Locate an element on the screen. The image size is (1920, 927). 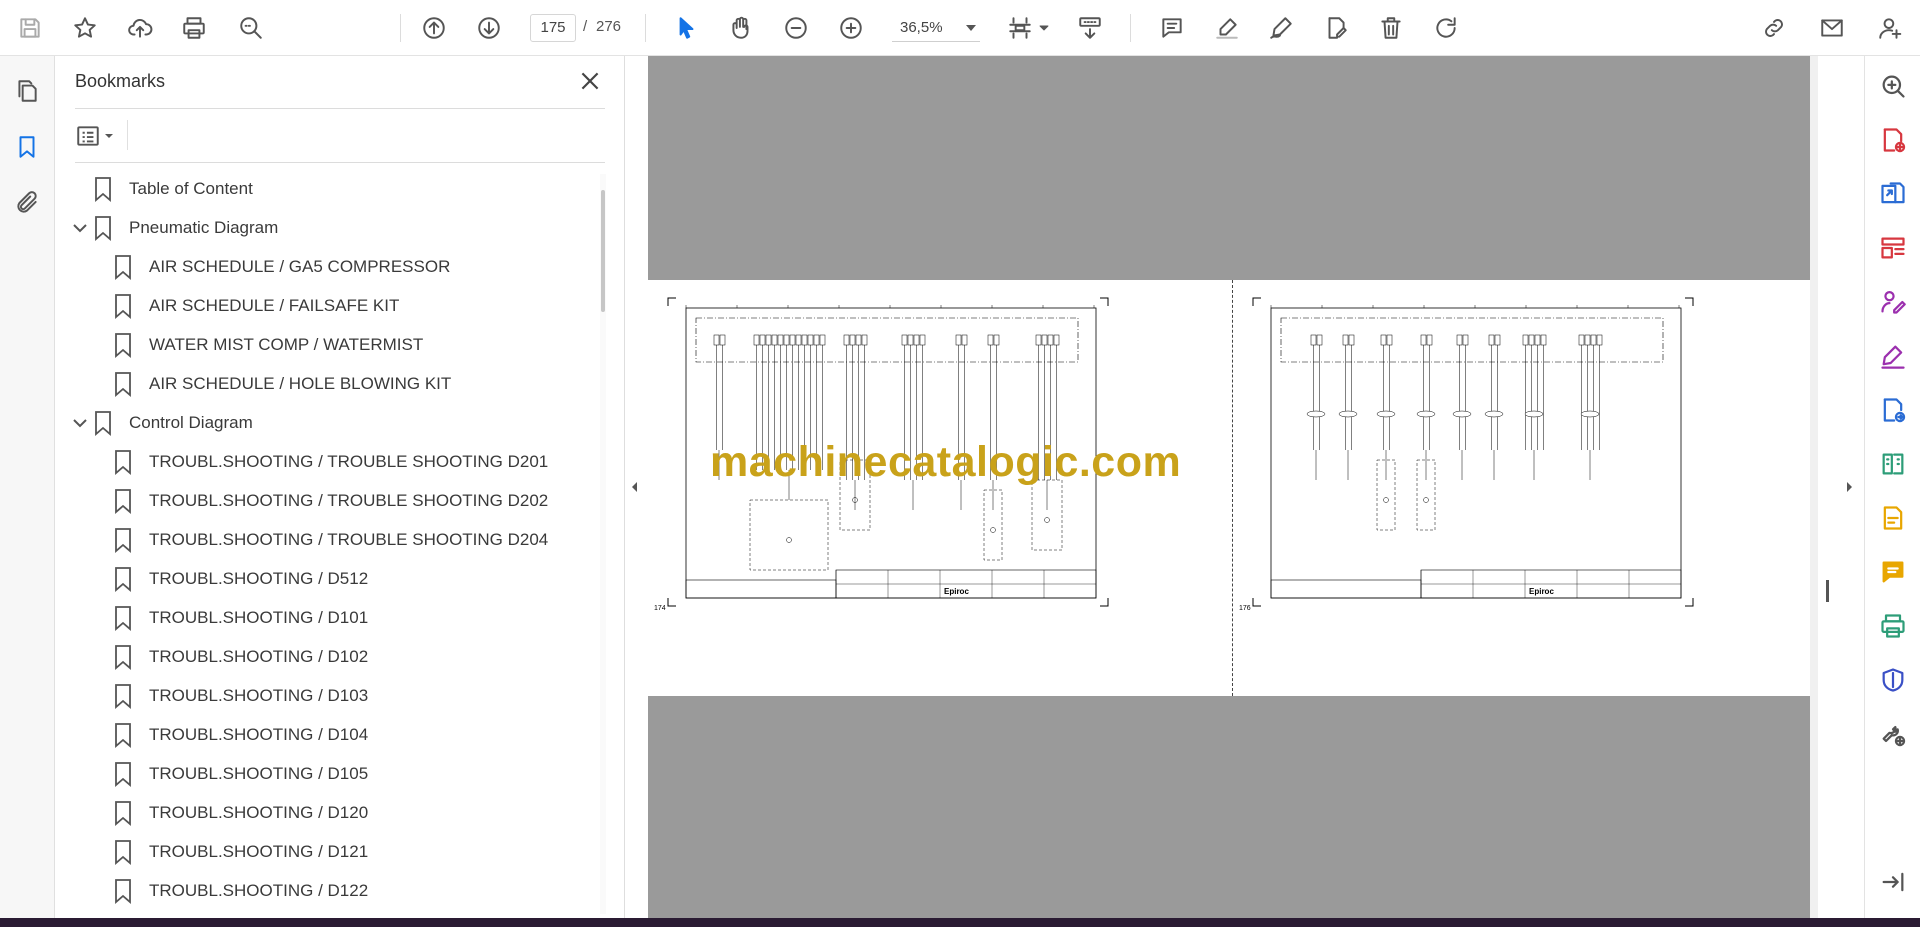
panel-resize-handle is located at coordinates (1827, 591).